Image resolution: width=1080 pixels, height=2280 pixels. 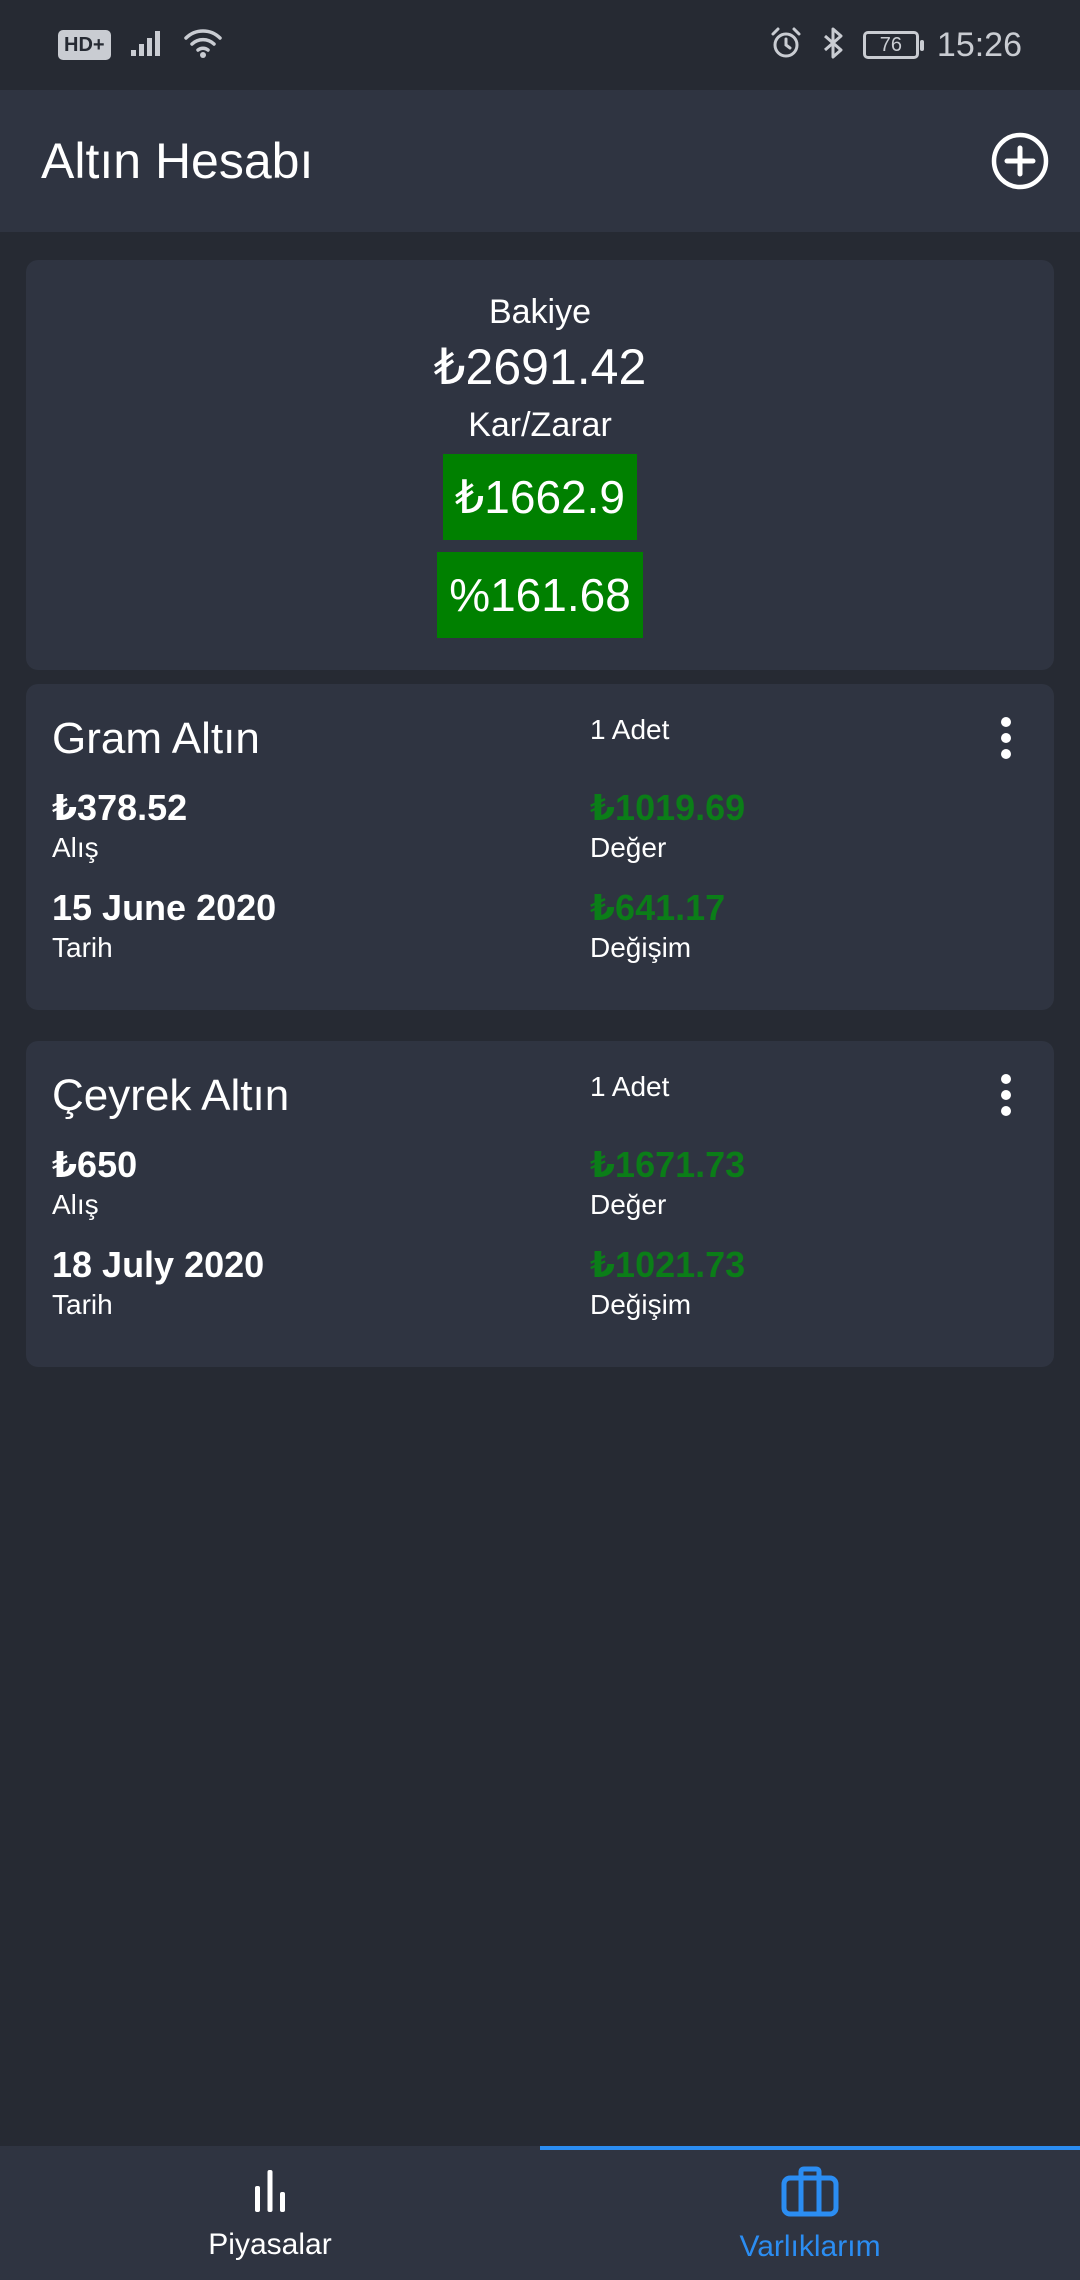 I want to click on asset-name: Çeyrek Altın, so click(x=171, y=1095).